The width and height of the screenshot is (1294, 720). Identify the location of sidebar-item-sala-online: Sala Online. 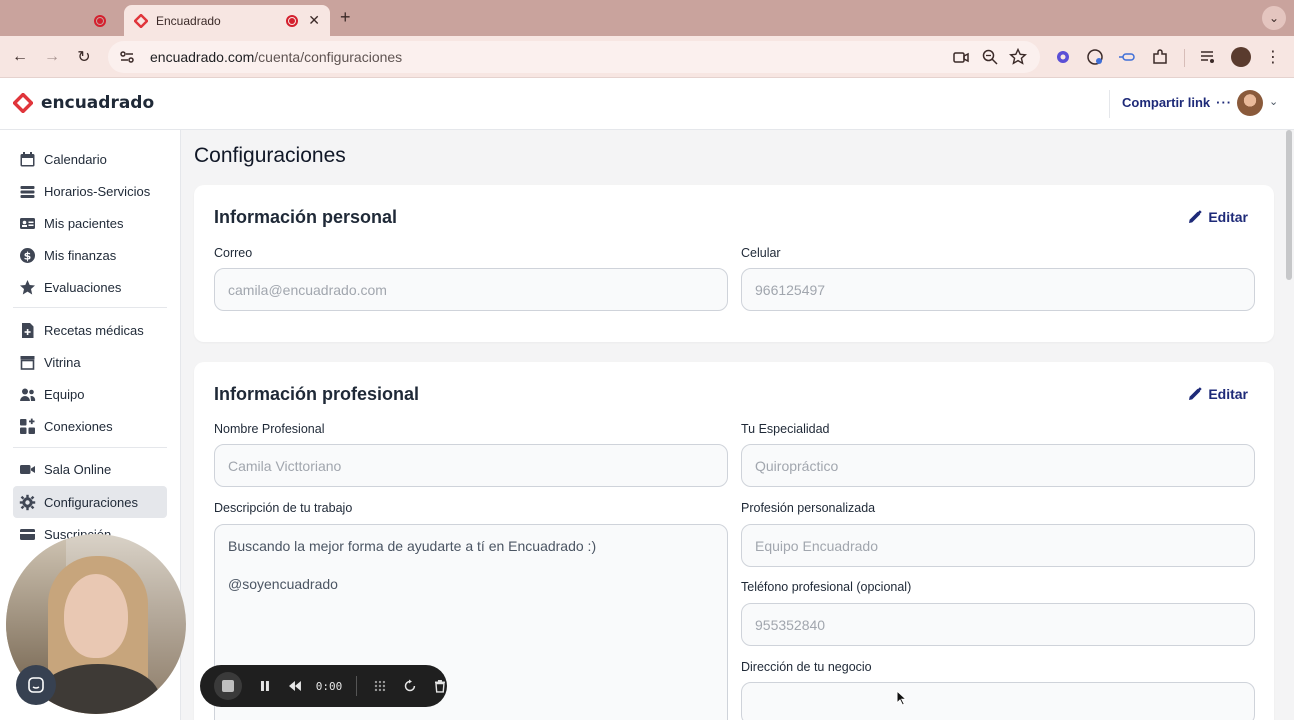
(90, 469).